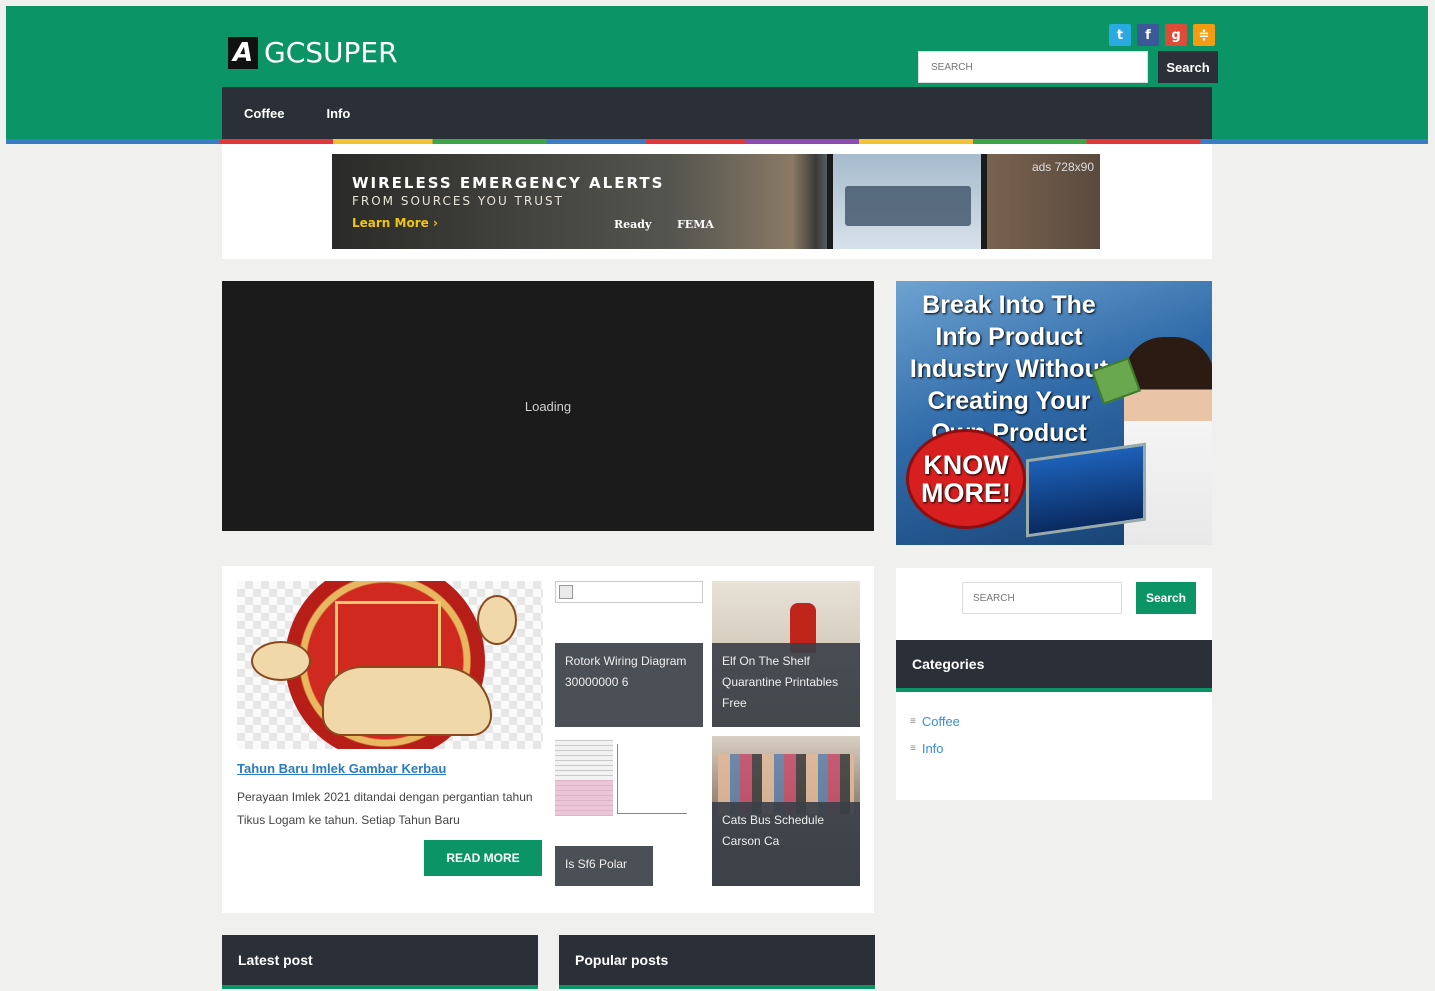 This screenshot has height=991, width=1435. I want to click on tile-image-table-highlight, so click(584, 798).